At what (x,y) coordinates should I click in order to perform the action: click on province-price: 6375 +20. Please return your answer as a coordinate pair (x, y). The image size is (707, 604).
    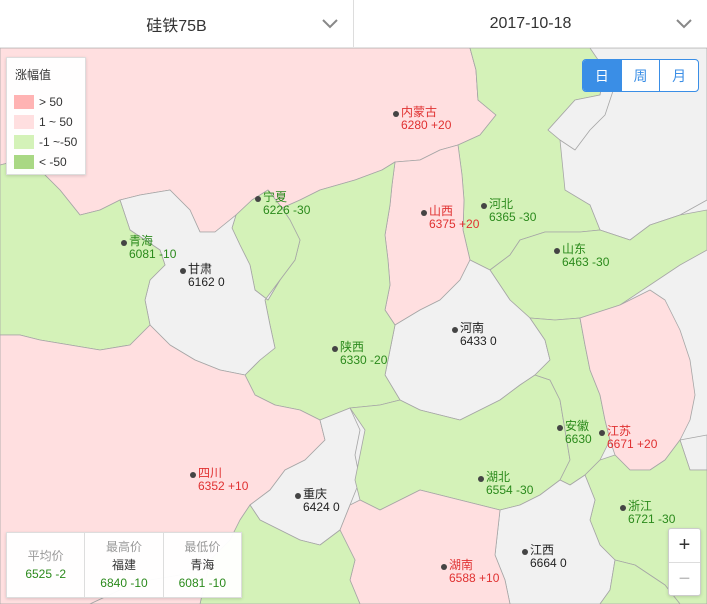
    Looking at the image, I should click on (454, 224).